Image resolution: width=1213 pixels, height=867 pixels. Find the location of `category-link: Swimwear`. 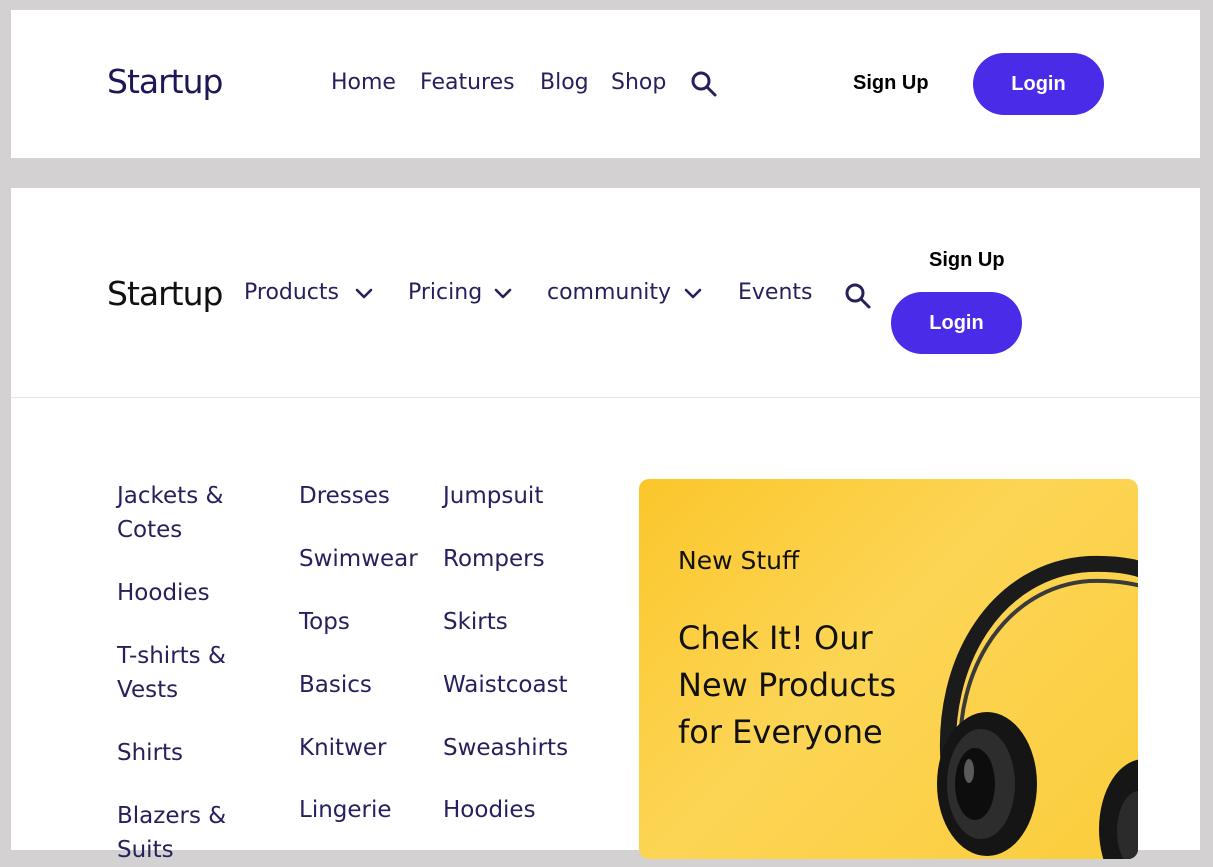

category-link: Swimwear is located at coordinates (358, 559).